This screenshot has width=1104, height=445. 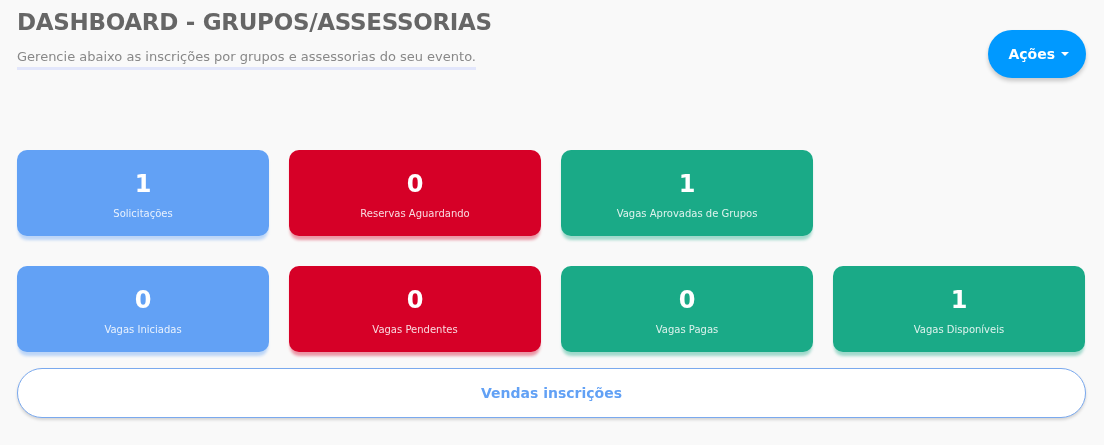 What do you see at coordinates (415, 213) in the screenshot?
I see `stat-label: Reservas Aguardando` at bounding box center [415, 213].